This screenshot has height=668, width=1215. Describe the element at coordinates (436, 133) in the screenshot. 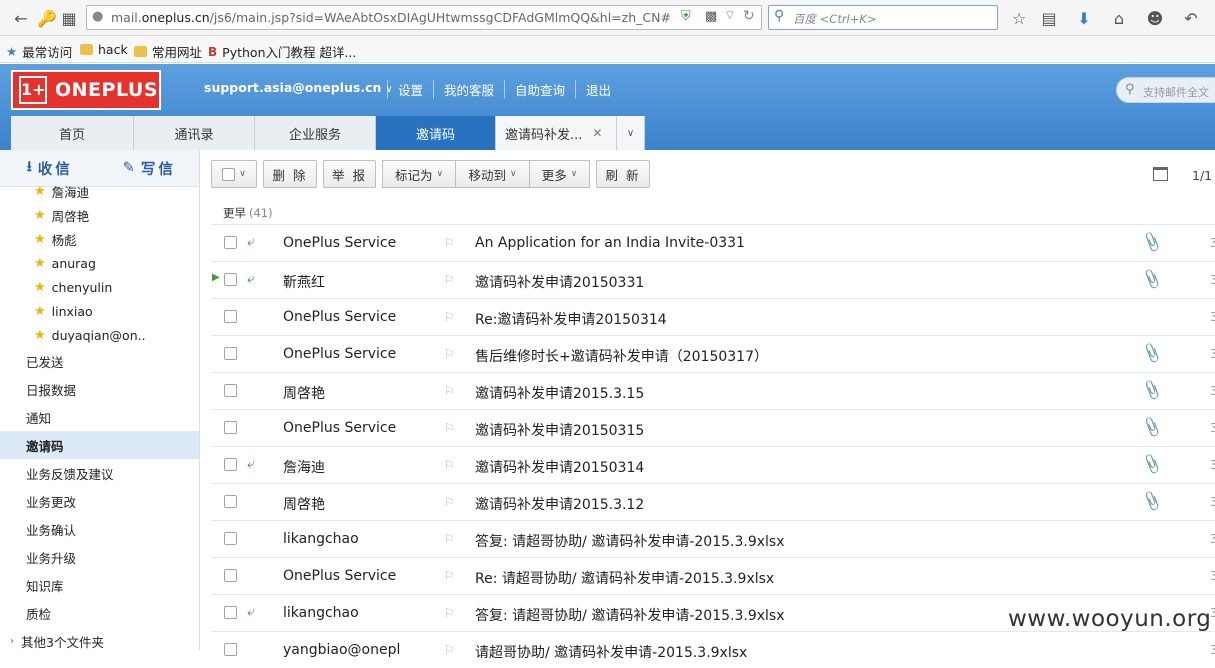

I see `tab-invite-code: 邀请码` at that location.